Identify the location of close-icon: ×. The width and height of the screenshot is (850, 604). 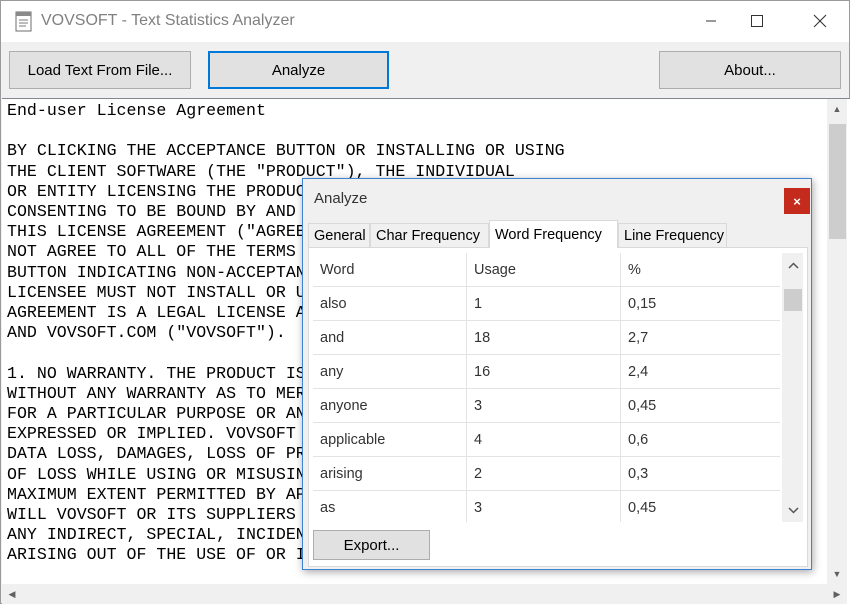
(797, 201).